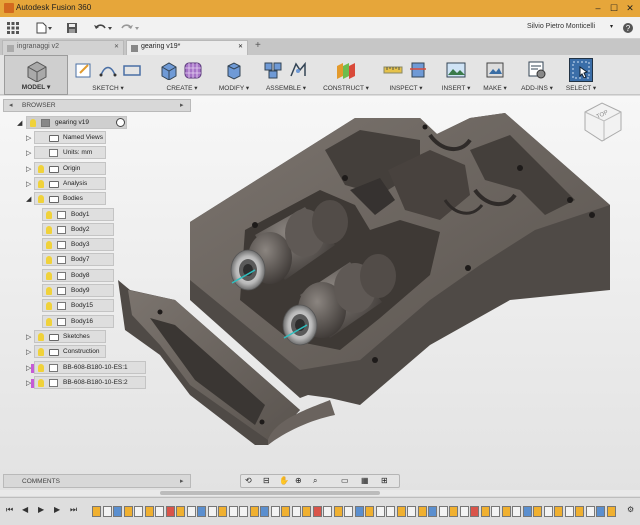 The height and width of the screenshot is (525, 640). I want to click on select-tool-highlight, so click(581, 70).